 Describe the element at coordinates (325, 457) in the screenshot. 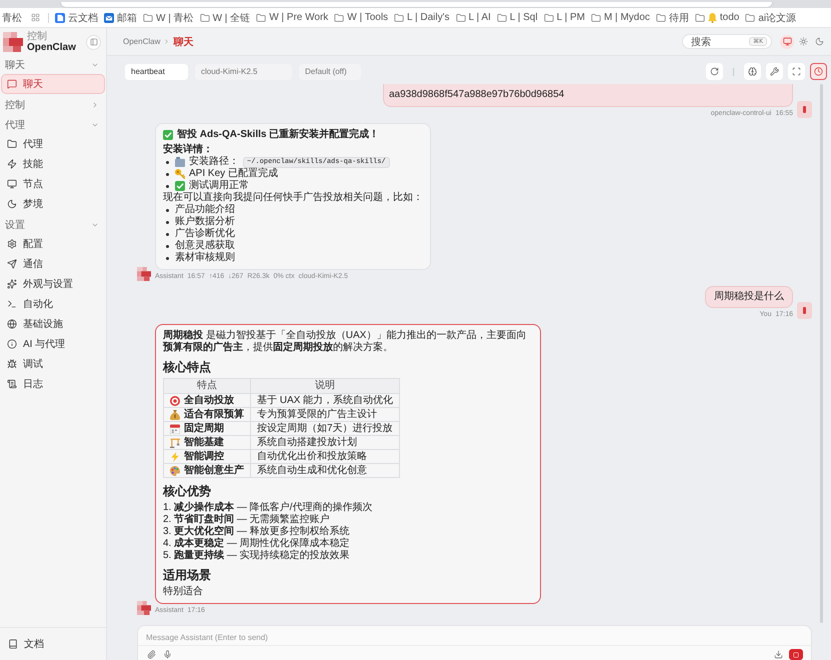

I see `table-cell: 自动优化出价和投放策略` at that location.